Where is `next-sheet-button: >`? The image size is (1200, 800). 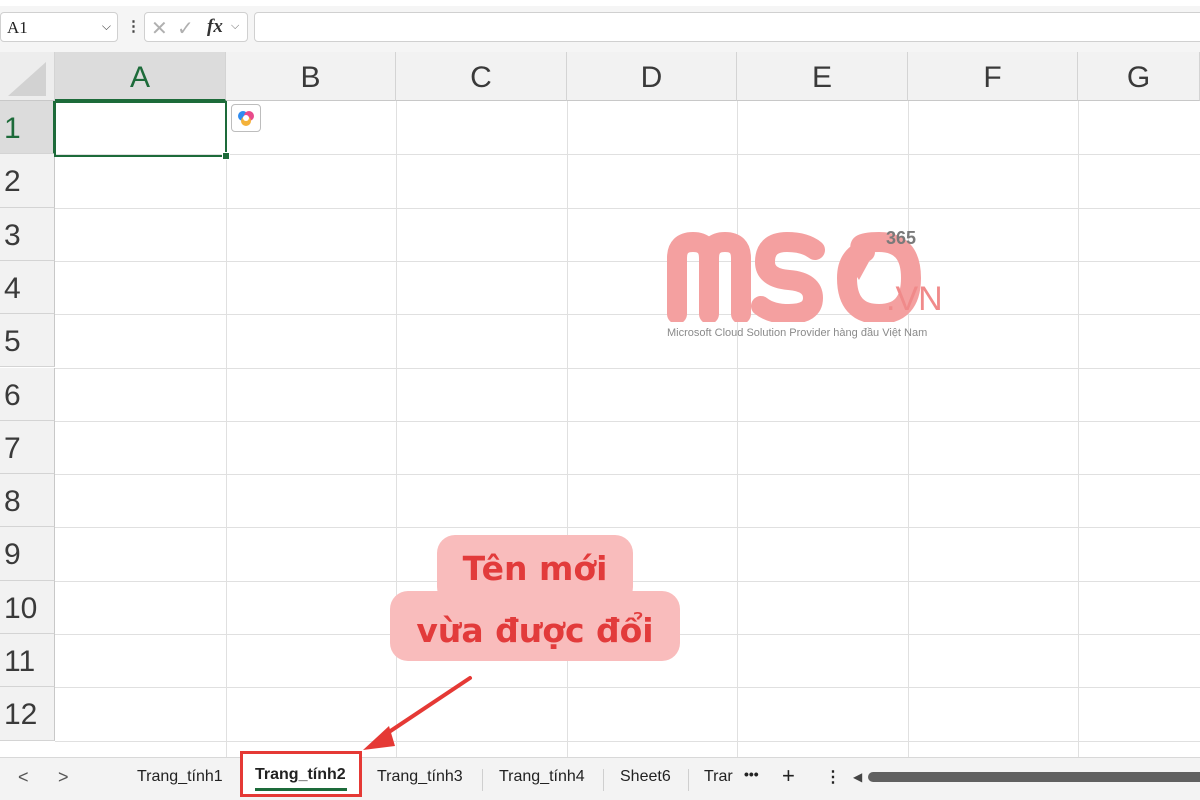 next-sheet-button: > is located at coordinates (63, 777).